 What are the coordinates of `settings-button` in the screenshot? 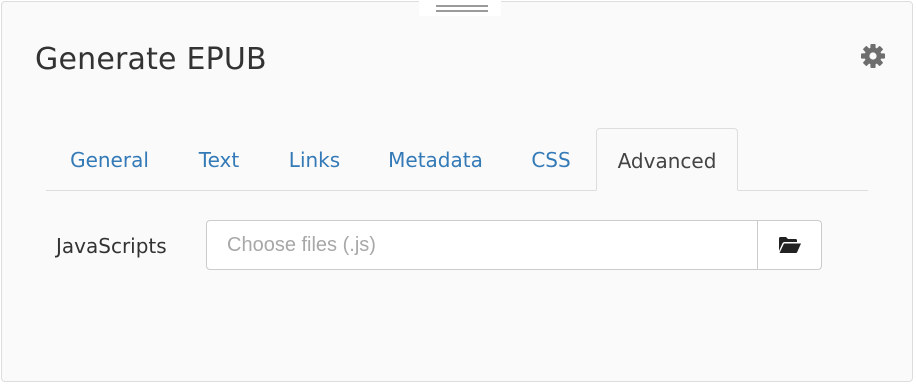 It's located at (873, 56).